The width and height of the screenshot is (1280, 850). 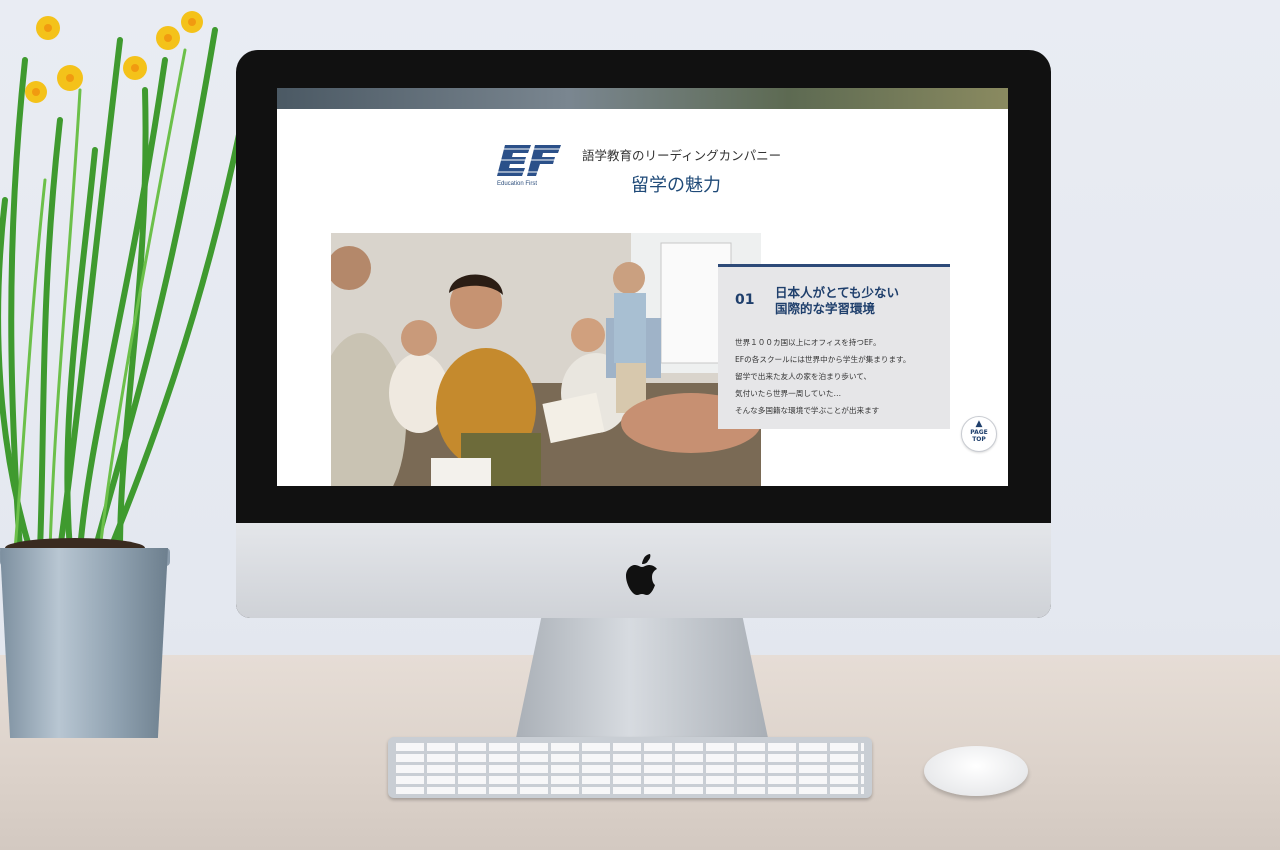 What do you see at coordinates (676, 185) in the screenshot?
I see `page-title: 留学の魅力` at bounding box center [676, 185].